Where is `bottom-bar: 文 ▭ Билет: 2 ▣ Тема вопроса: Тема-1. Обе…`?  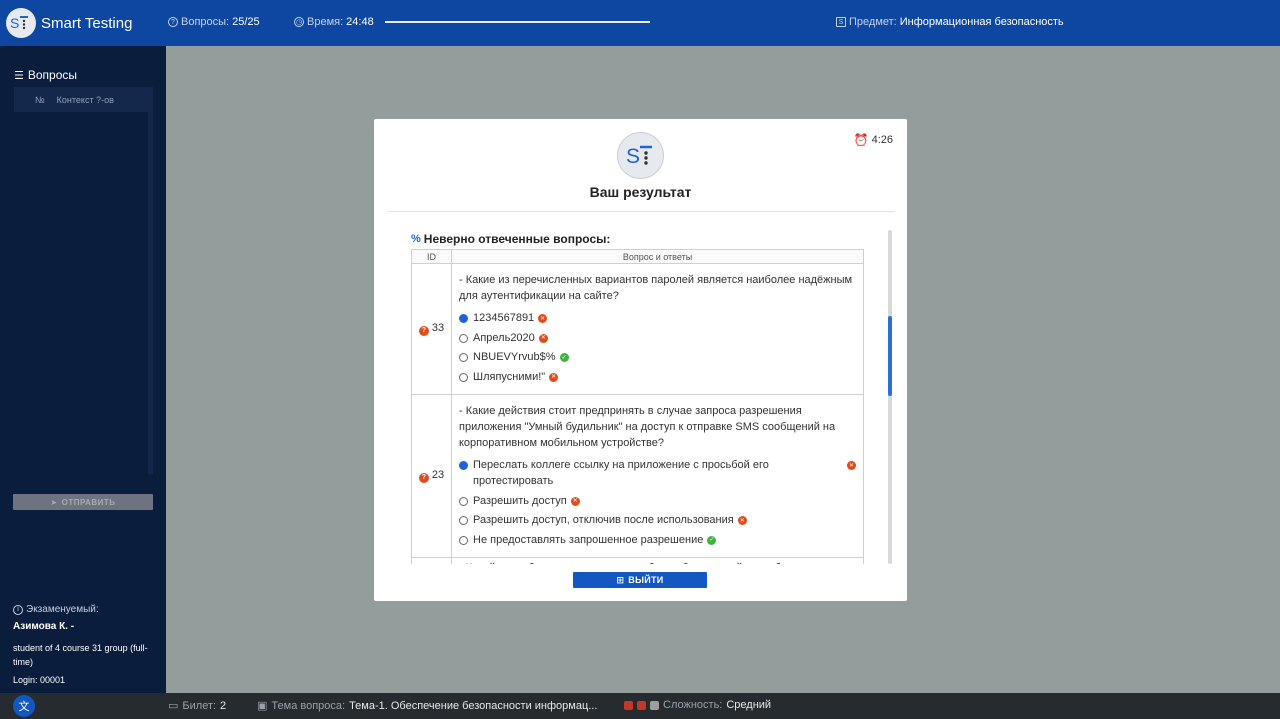
bottom-bar: 文 ▭ Билет: 2 ▣ Тема вопроса: Тема-1. Обе… is located at coordinates (640, 706).